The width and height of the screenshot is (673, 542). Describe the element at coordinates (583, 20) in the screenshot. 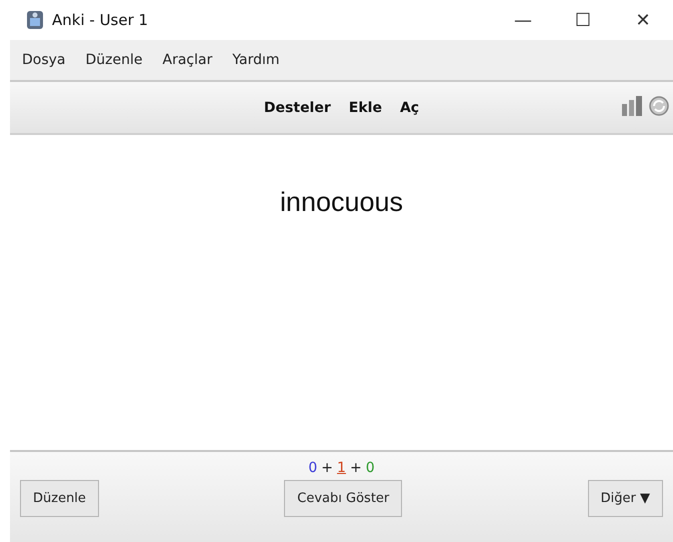

I see `maximize-button: ☐` at that location.